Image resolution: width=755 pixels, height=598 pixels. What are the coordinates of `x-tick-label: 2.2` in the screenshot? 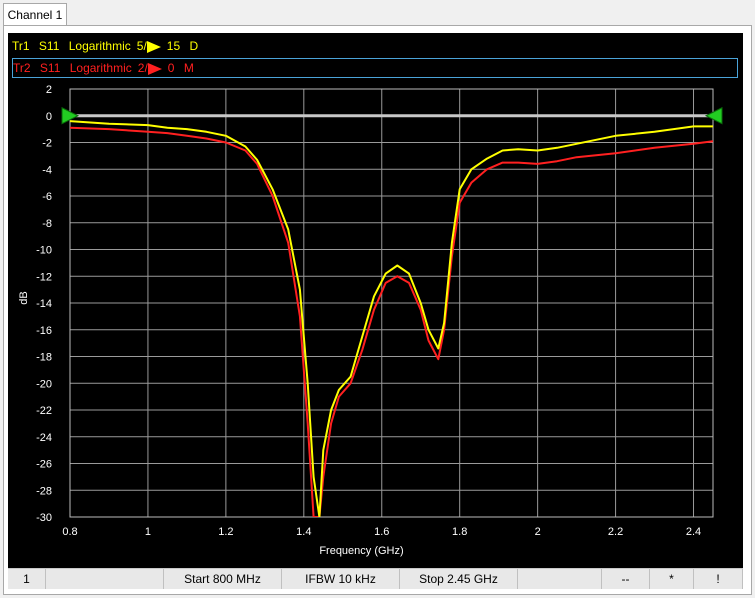 It's located at (615, 532).